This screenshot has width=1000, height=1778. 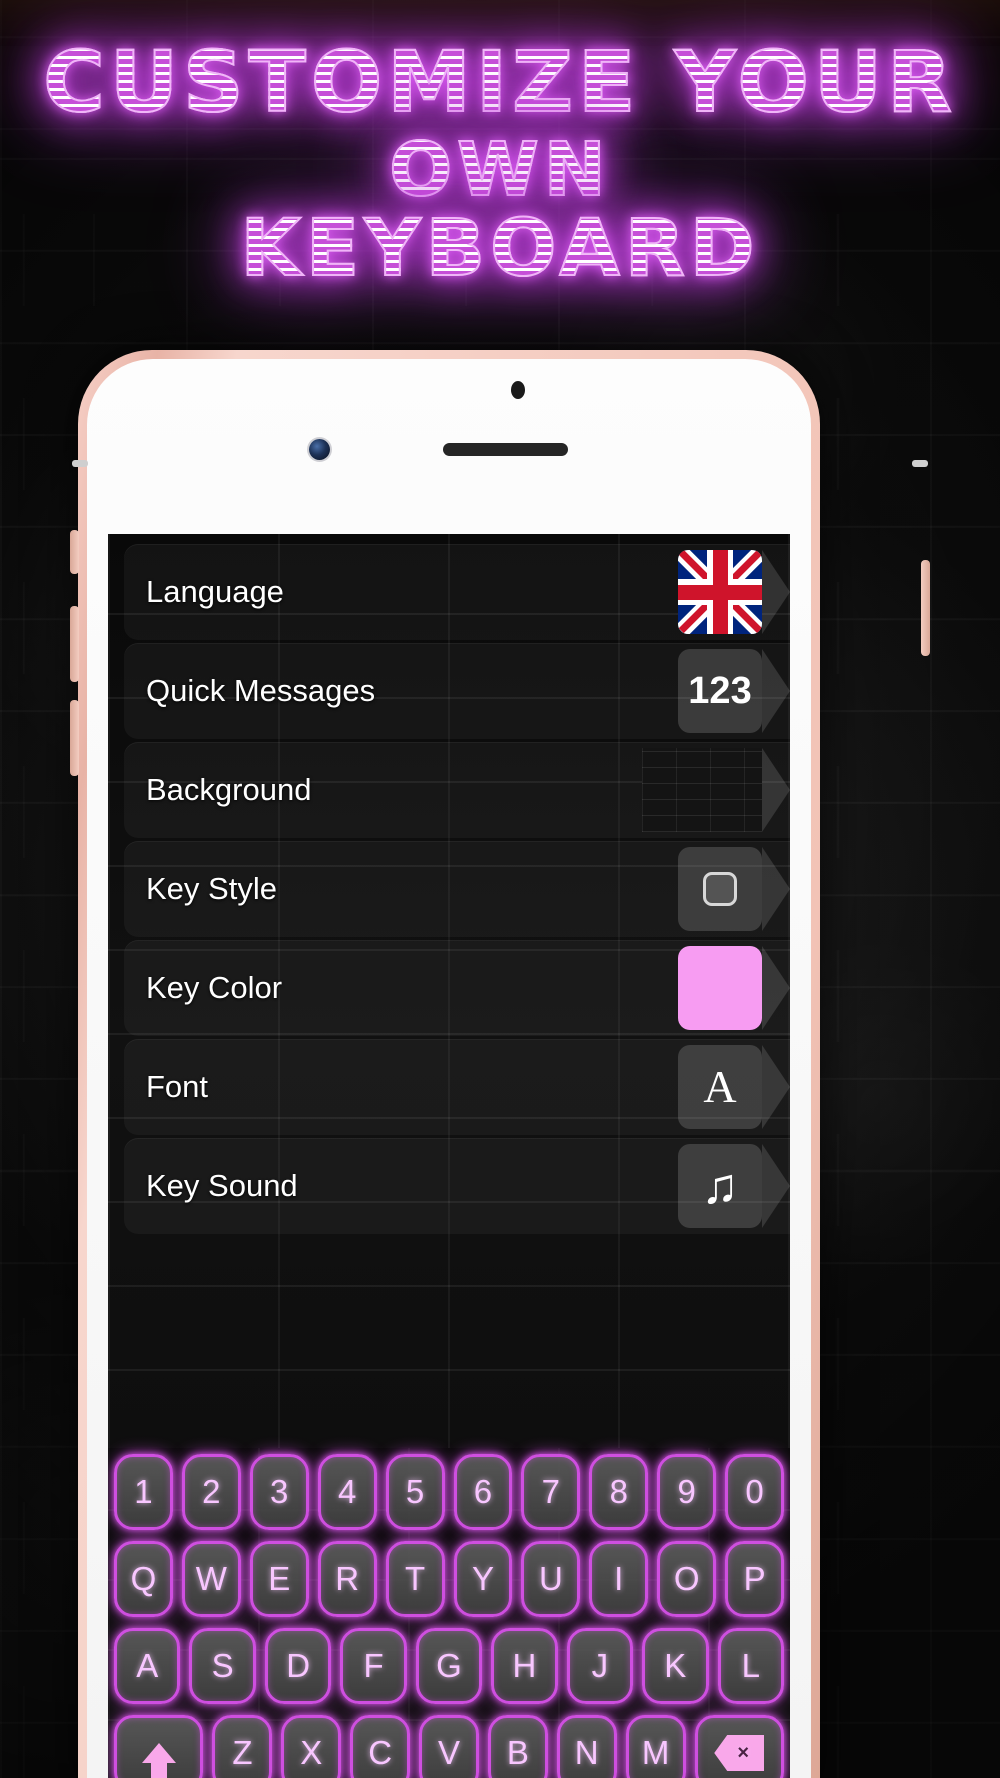 I want to click on numbers-123-icon: 123, so click(x=720, y=691).